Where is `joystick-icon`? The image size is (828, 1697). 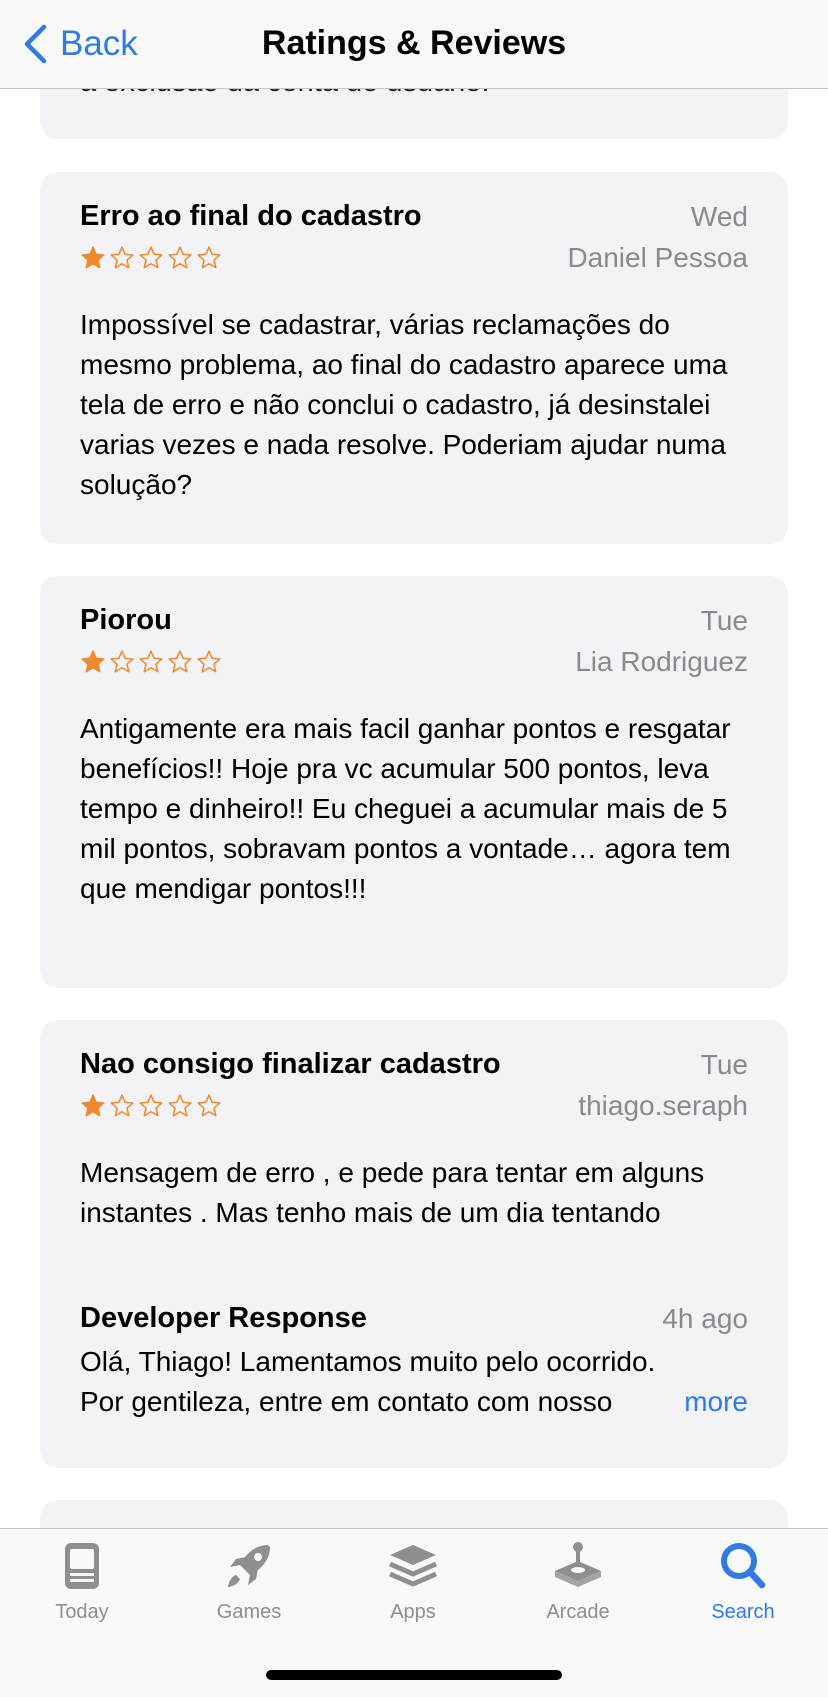 joystick-icon is located at coordinates (578, 1564).